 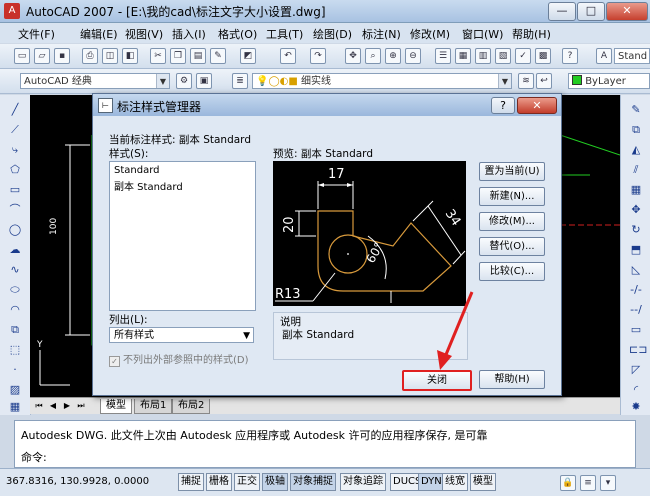 What do you see at coordinates (313, 482) in the screenshot?
I see `osnap-toggle: 对象捕捉` at bounding box center [313, 482].